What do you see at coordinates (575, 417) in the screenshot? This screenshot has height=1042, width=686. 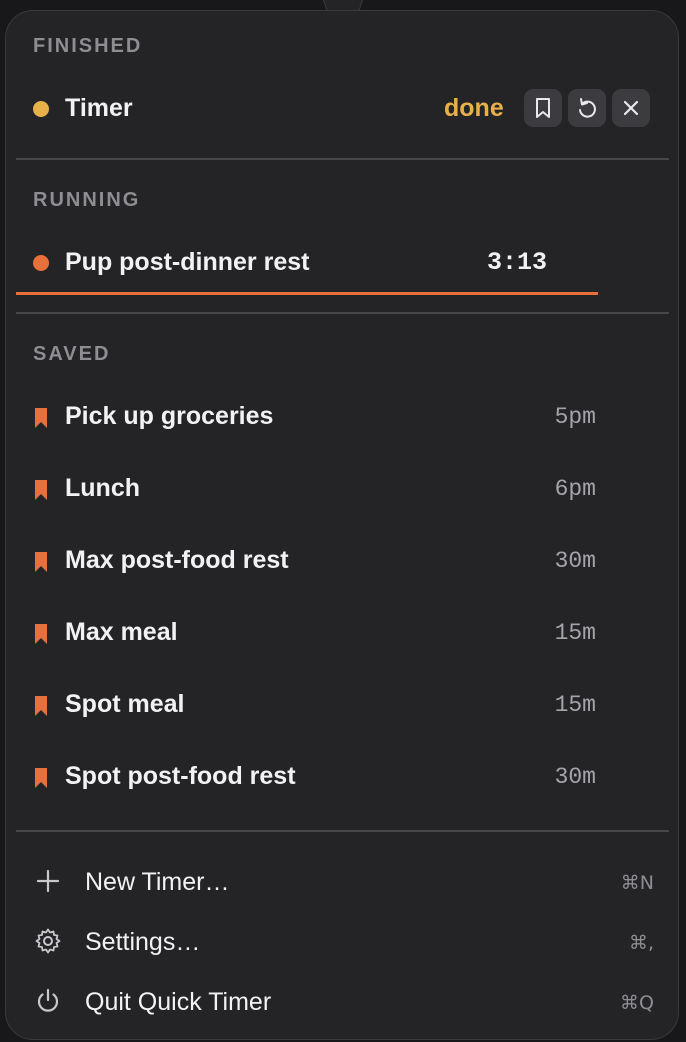 I see `saved-timer-value: 5pm` at bounding box center [575, 417].